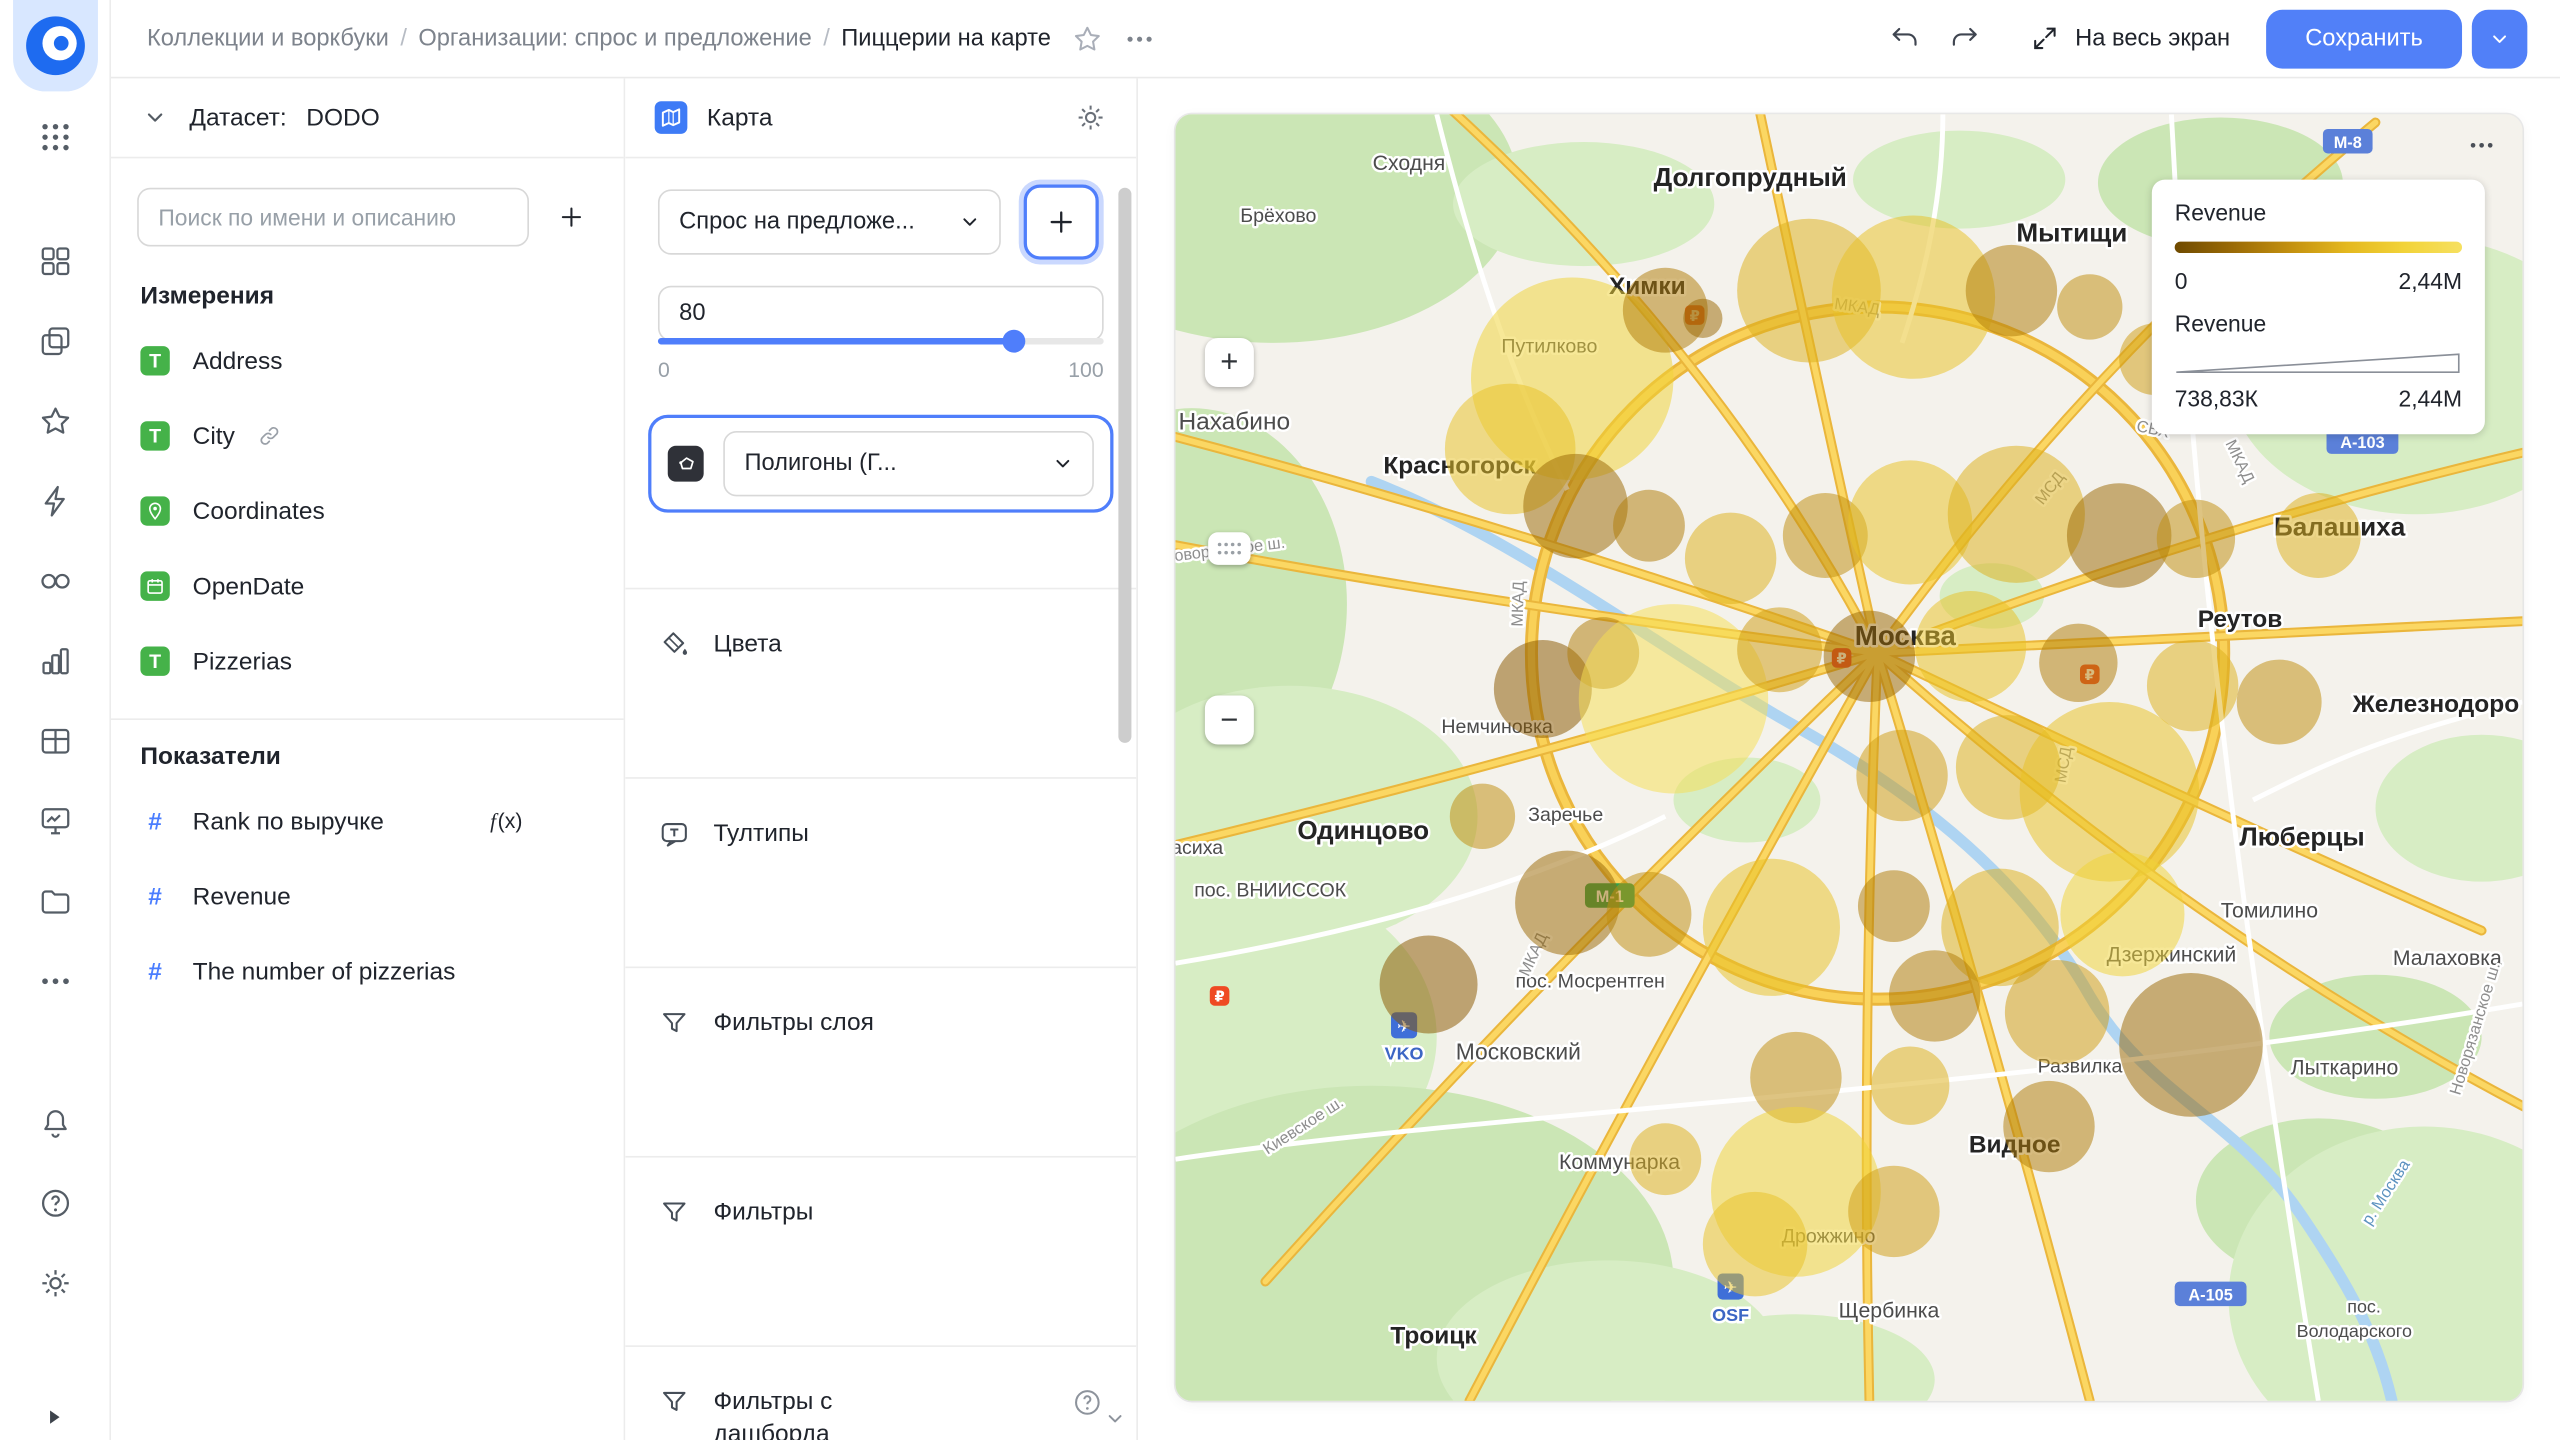  I want to click on opacity-value-box: 80, so click(880, 313).